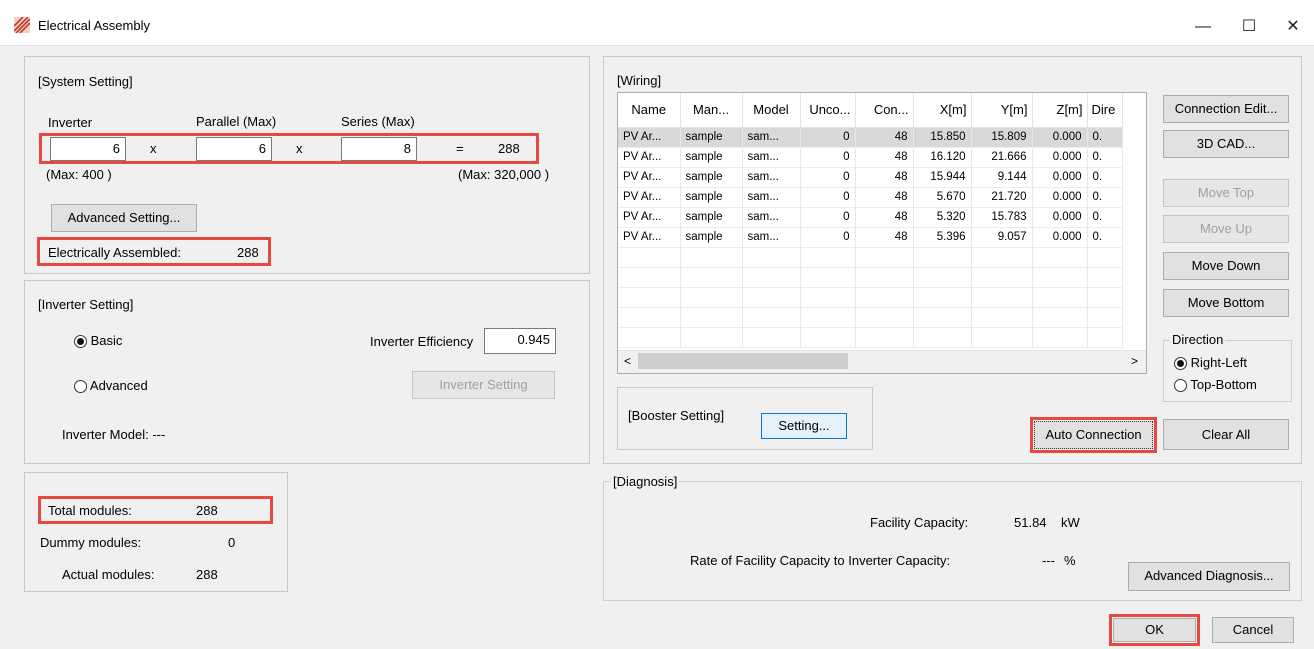  I want to click on cancel-button: Cancel, so click(1253, 630).